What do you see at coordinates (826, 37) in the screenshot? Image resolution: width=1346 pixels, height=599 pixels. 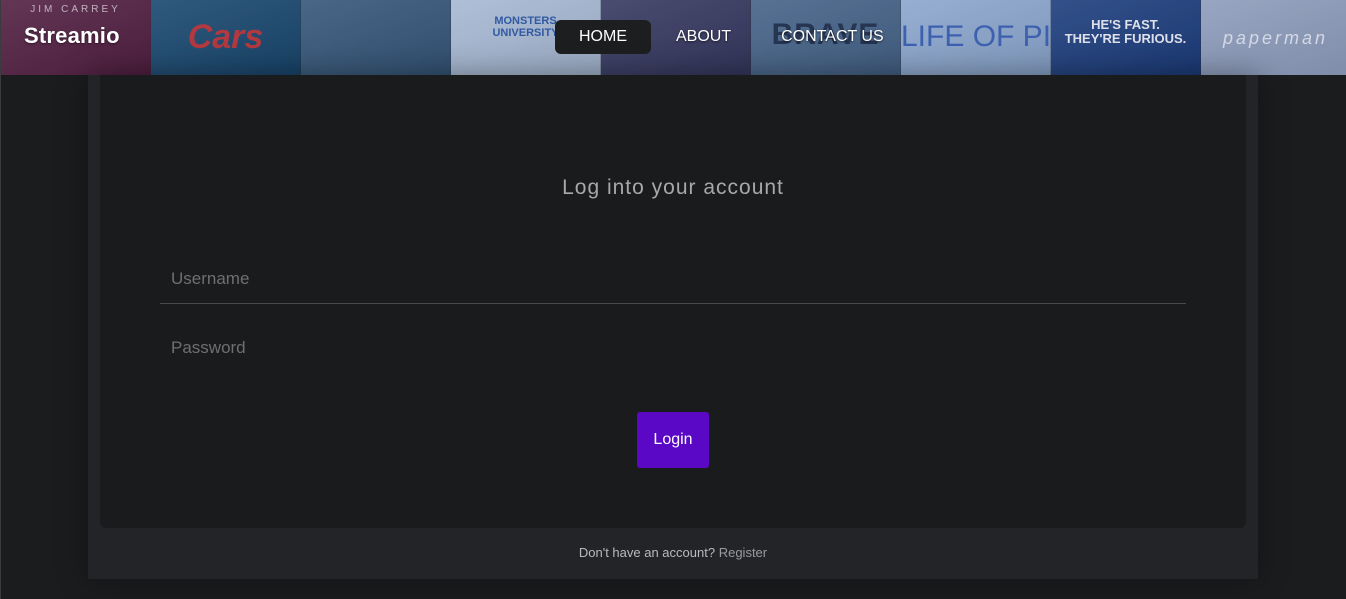 I see `nav-contact-us: CONTACT US` at bounding box center [826, 37].